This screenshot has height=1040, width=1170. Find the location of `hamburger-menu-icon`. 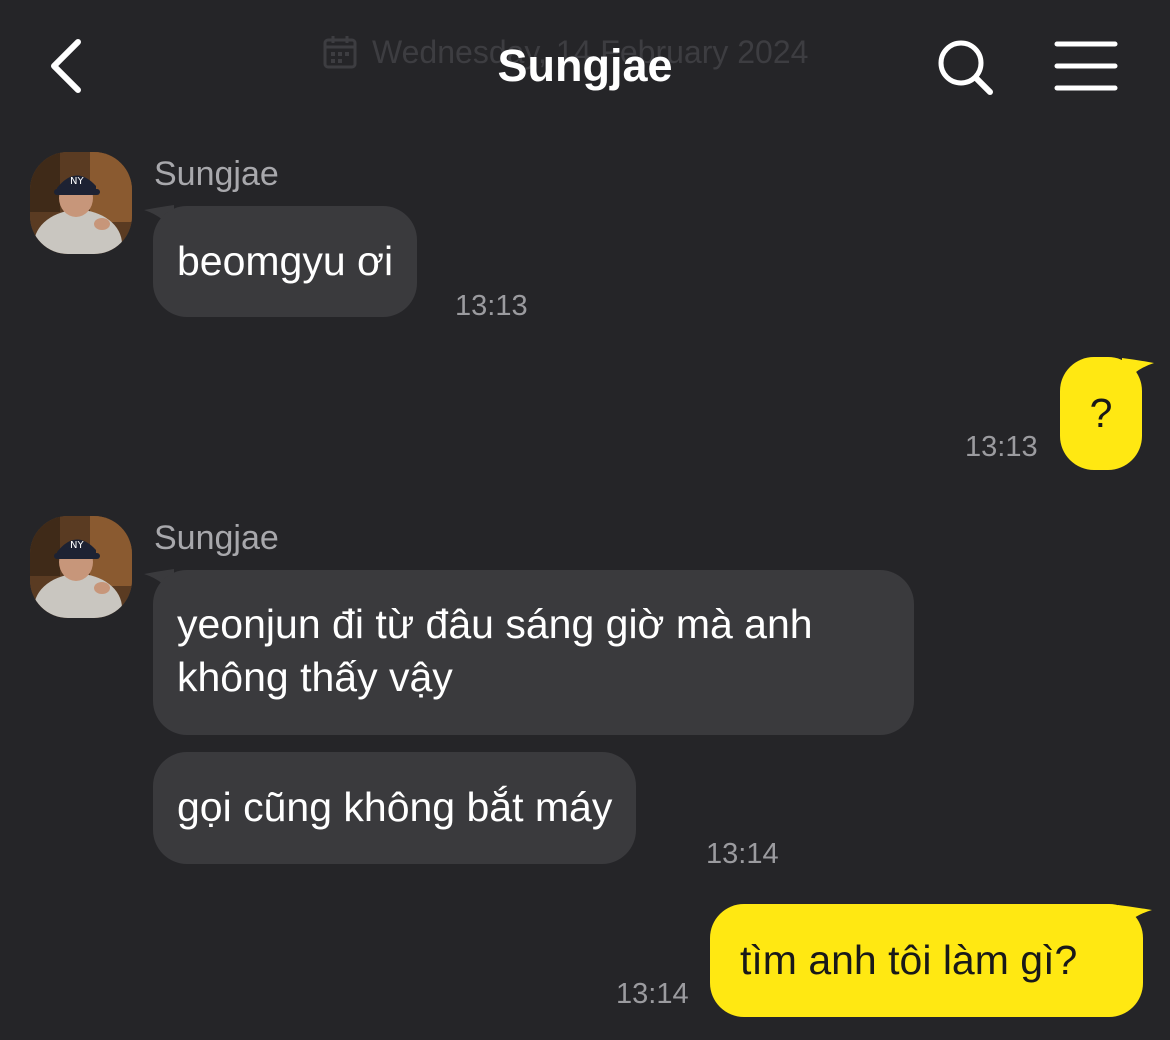

hamburger-menu-icon is located at coordinates (1086, 66).